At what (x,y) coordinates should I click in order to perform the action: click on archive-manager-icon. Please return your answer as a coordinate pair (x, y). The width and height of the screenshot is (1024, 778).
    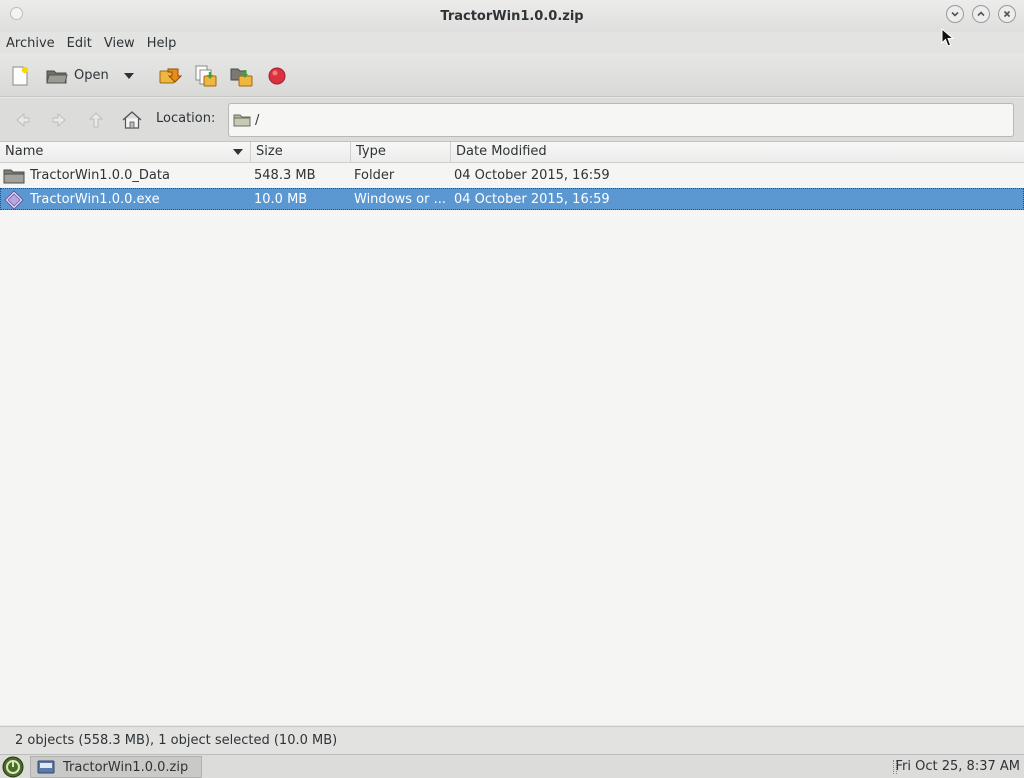
    Looking at the image, I should click on (46, 767).